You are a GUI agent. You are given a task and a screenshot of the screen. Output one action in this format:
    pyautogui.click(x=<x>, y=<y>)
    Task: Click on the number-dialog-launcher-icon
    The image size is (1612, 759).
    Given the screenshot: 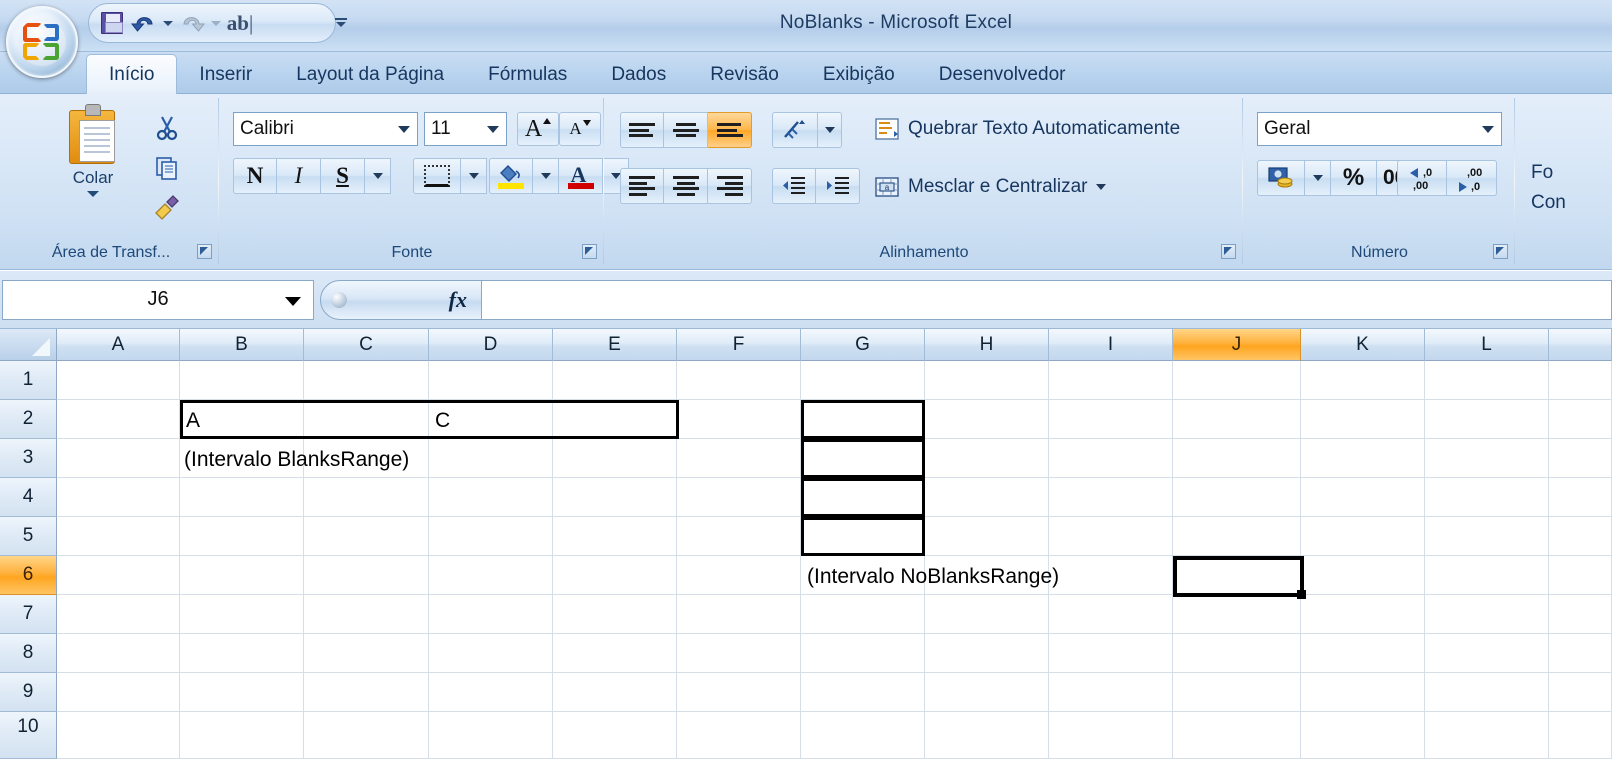 What is the action you would take?
    pyautogui.click(x=1500, y=251)
    